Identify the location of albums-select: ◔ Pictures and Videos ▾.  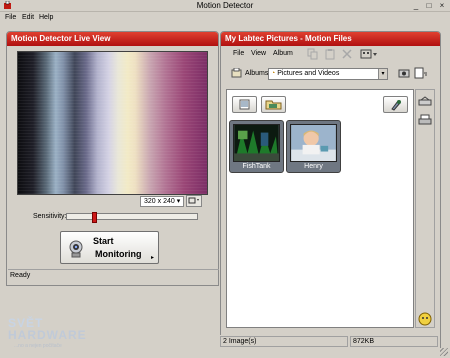
(328, 74).